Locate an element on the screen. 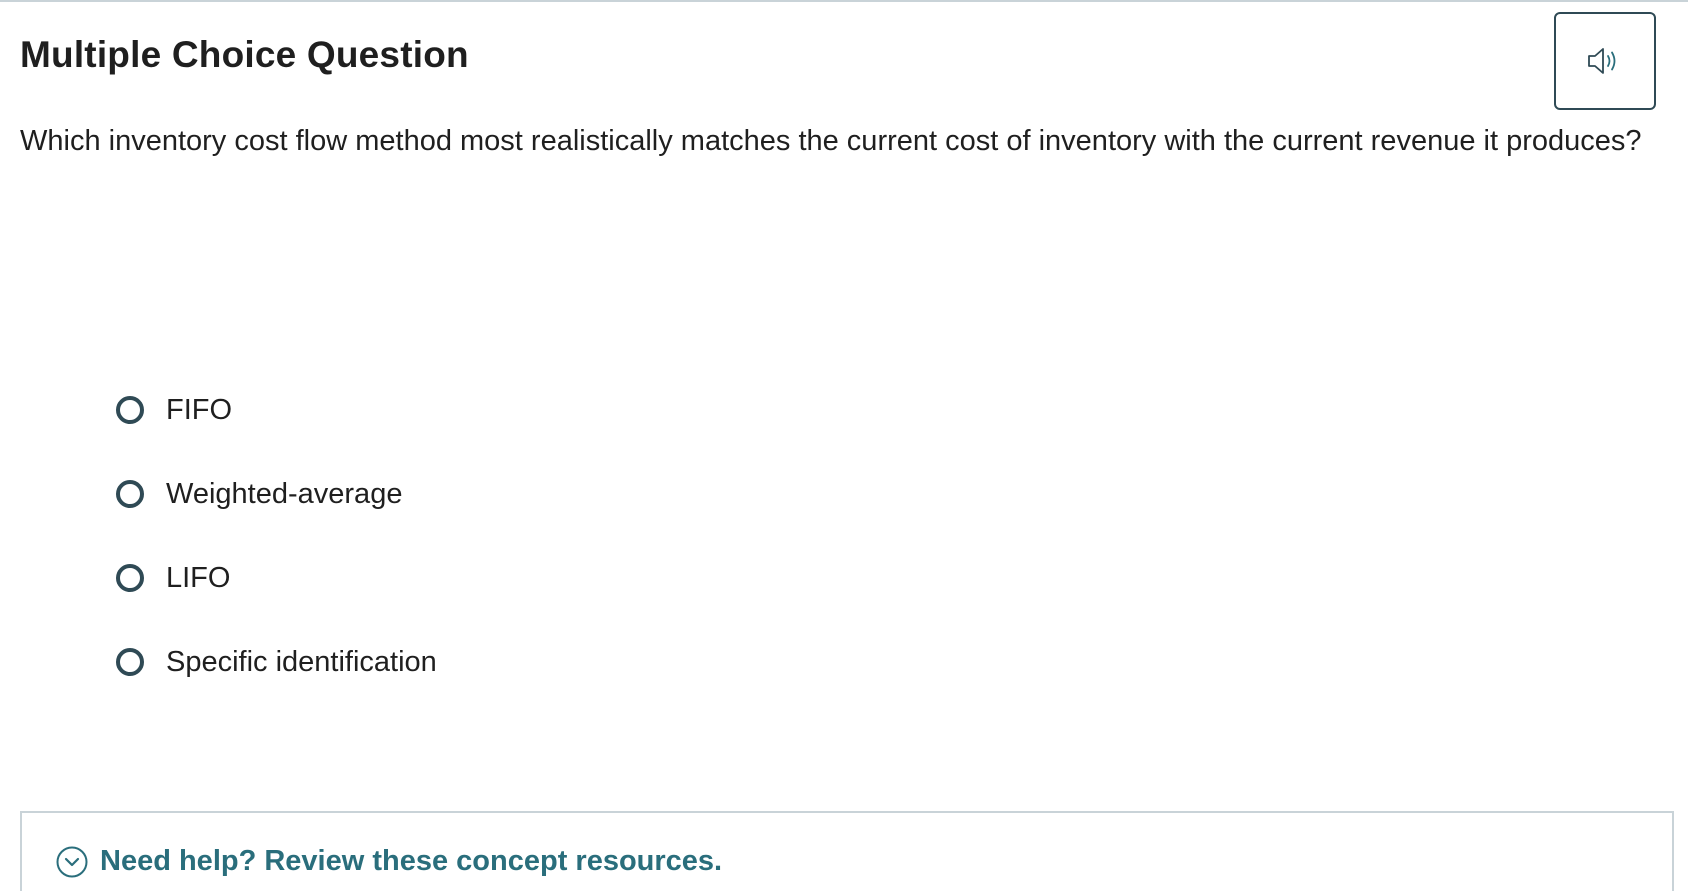 The width and height of the screenshot is (1688, 891). answer-option: LIFO is located at coordinates (276, 578).